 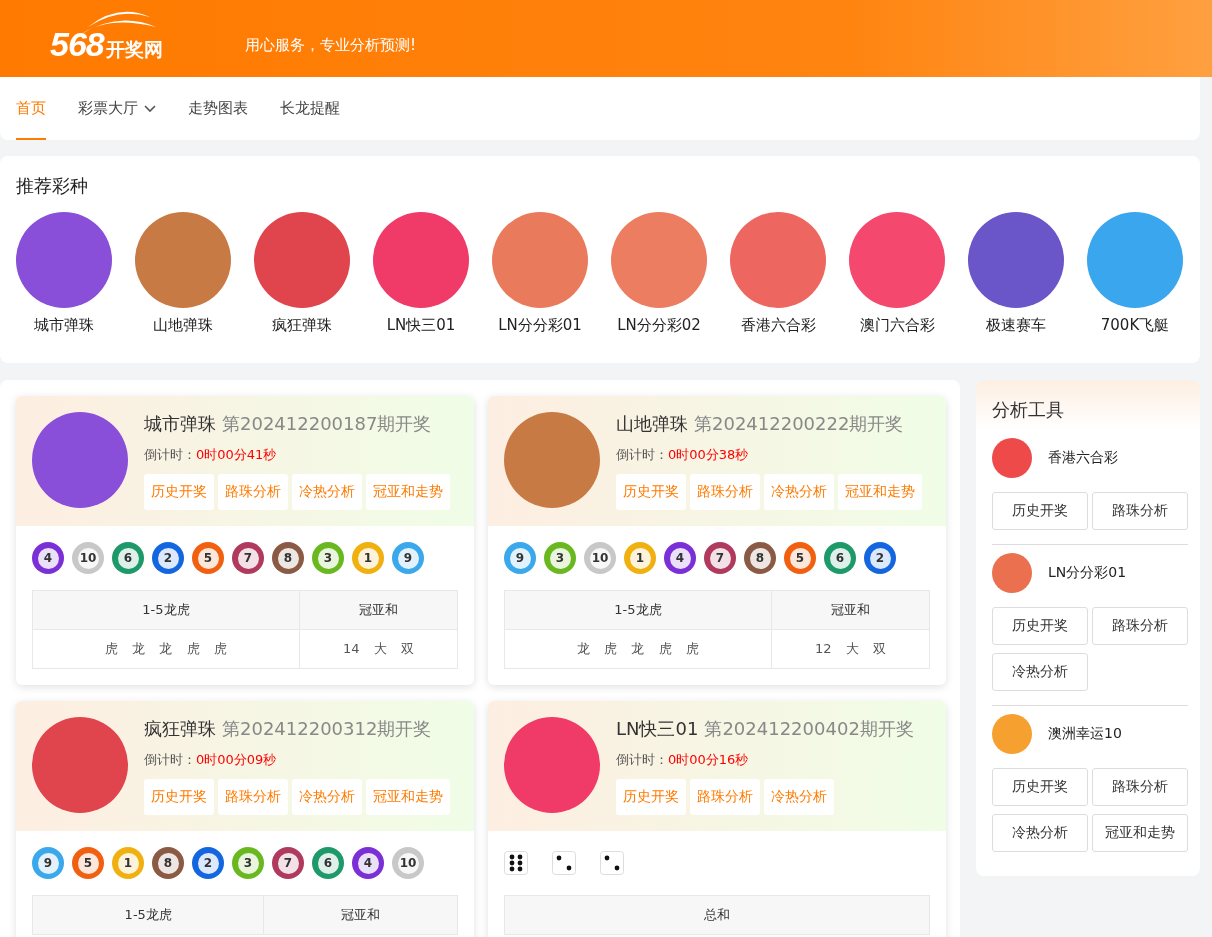 I want to click on lottery-name: 山地弹珠, so click(x=183, y=325).